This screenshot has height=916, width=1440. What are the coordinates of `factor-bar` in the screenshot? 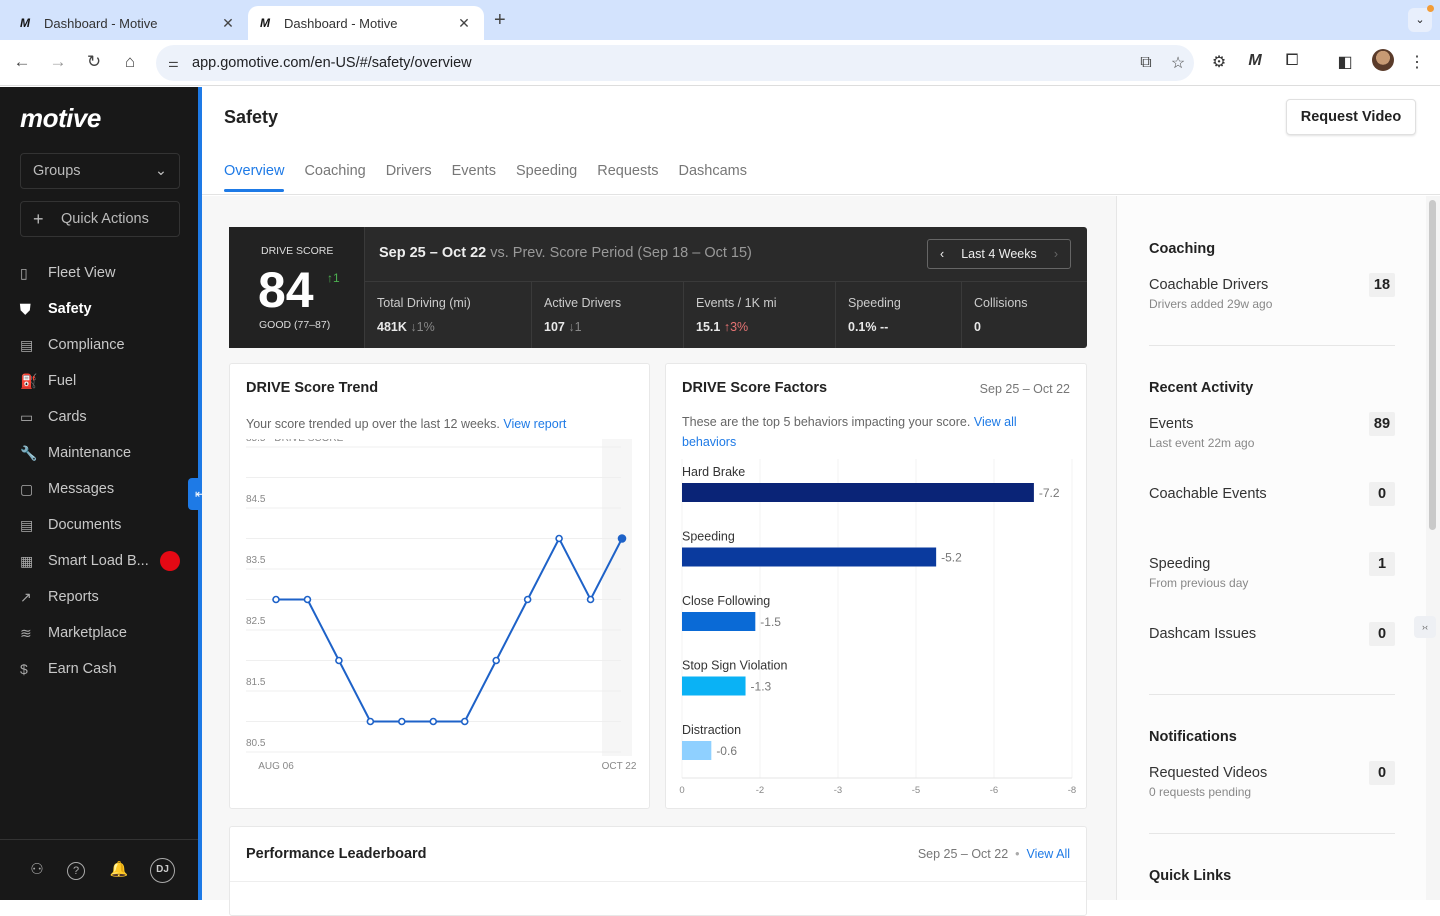 It's located at (697, 750).